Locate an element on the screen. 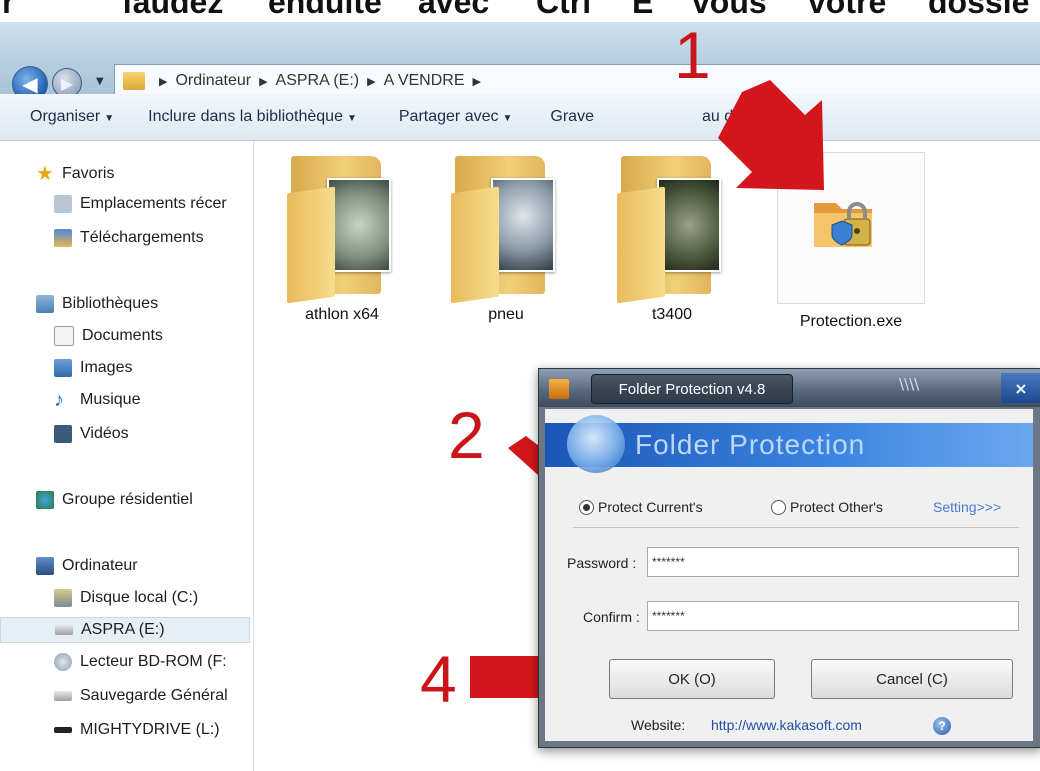 The height and width of the screenshot is (771, 1040). dialog-banner: Folder Protection is located at coordinates (789, 444).